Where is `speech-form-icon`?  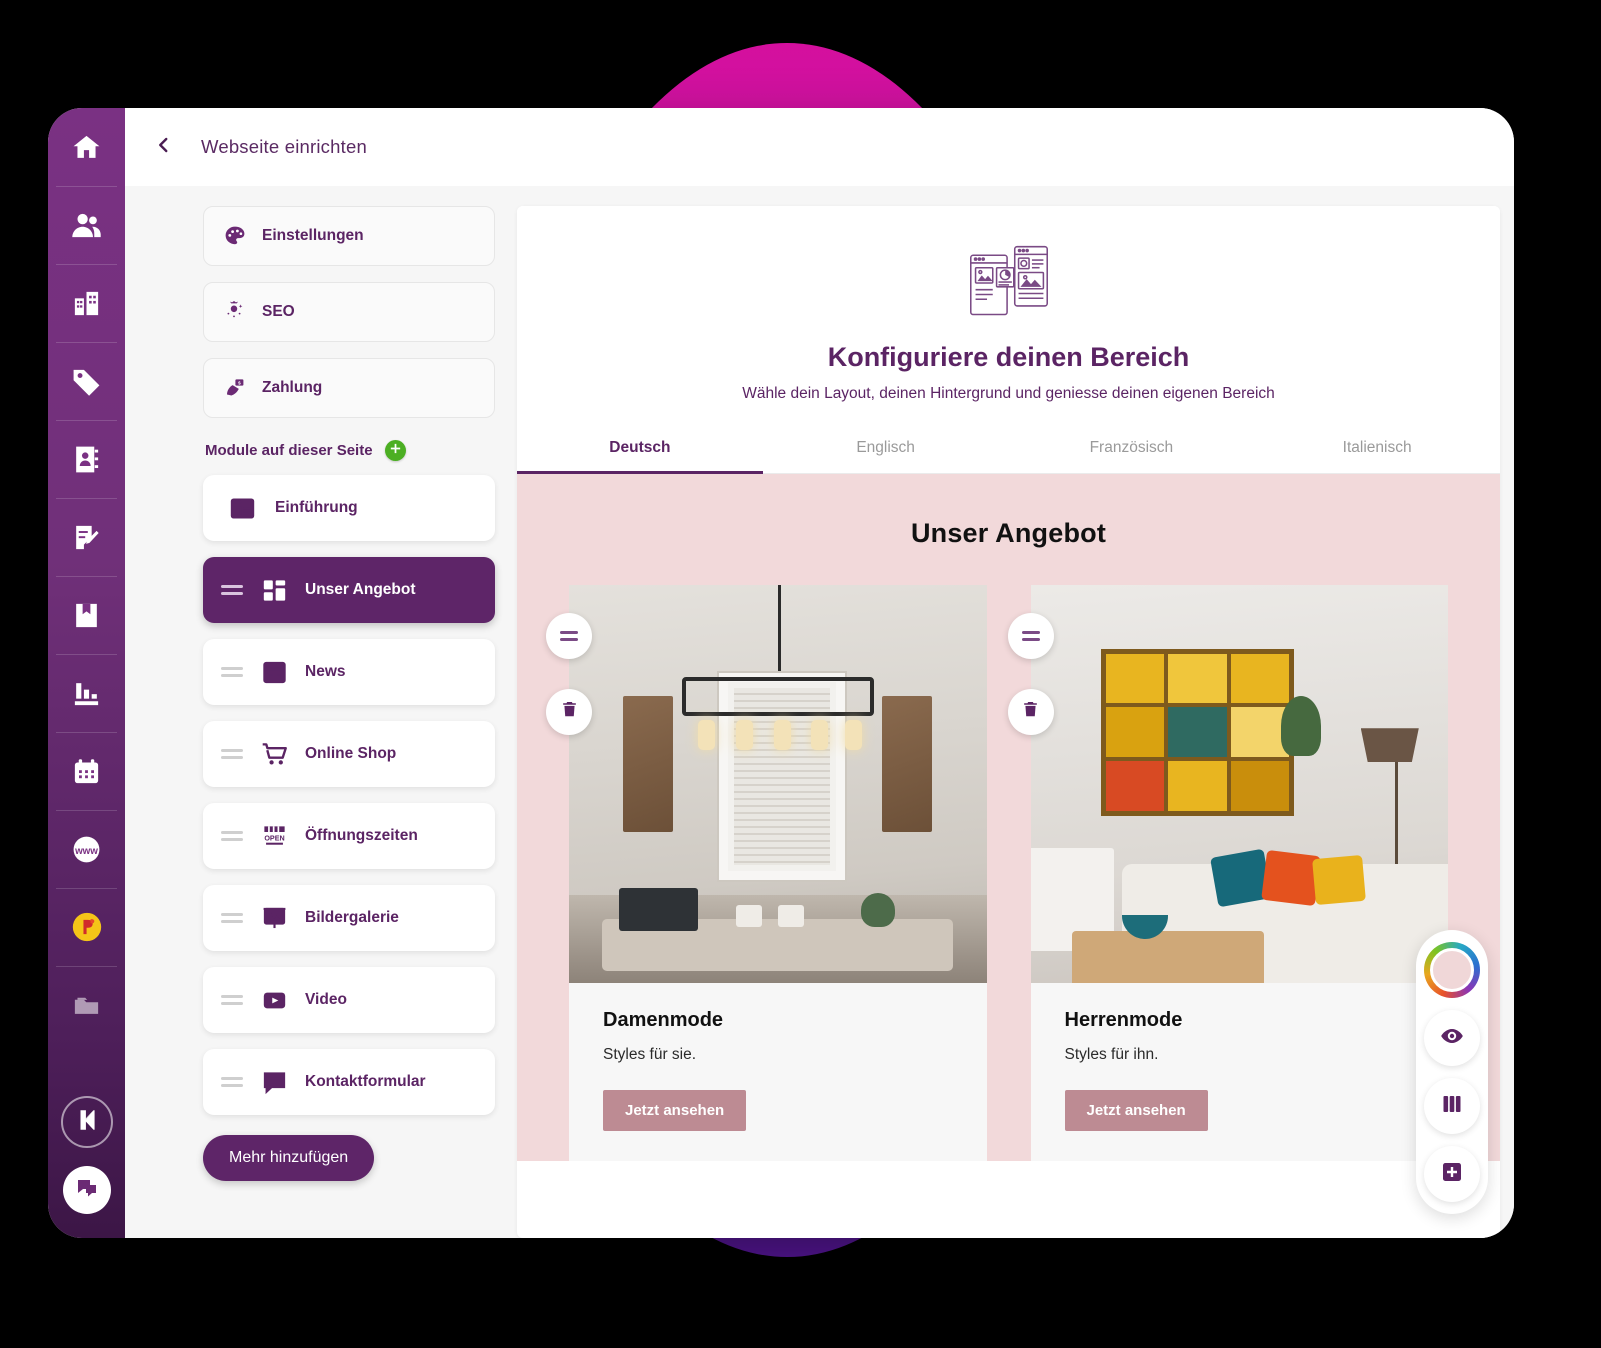 speech-form-icon is located at coordinates (274, 1082).